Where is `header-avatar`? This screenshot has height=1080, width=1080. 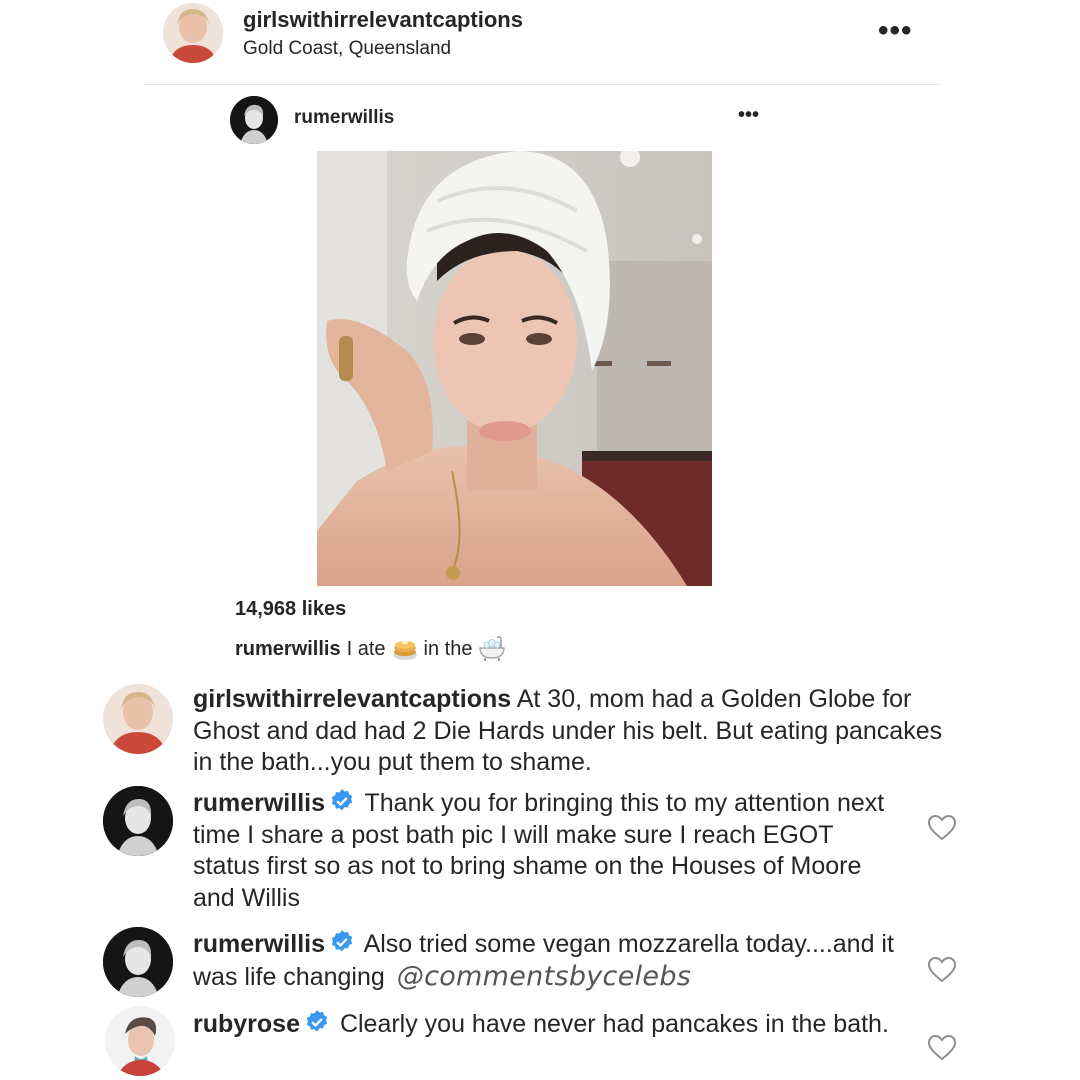
header-avatar is located at coordinates (193, 33).